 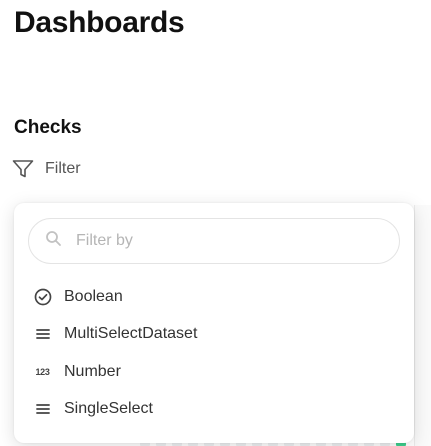 What do you see at coordinates (23, 169) in the screenshot?
I see `filter-icon` at bounding box center [23, 169].